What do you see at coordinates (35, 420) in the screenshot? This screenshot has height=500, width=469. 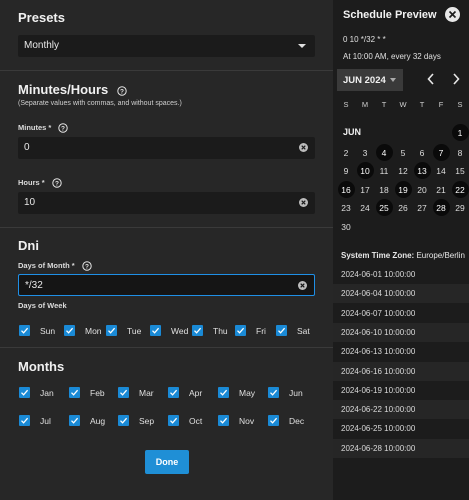 I see `checkbox-jul: Jul` at bounding box center [35, 420].